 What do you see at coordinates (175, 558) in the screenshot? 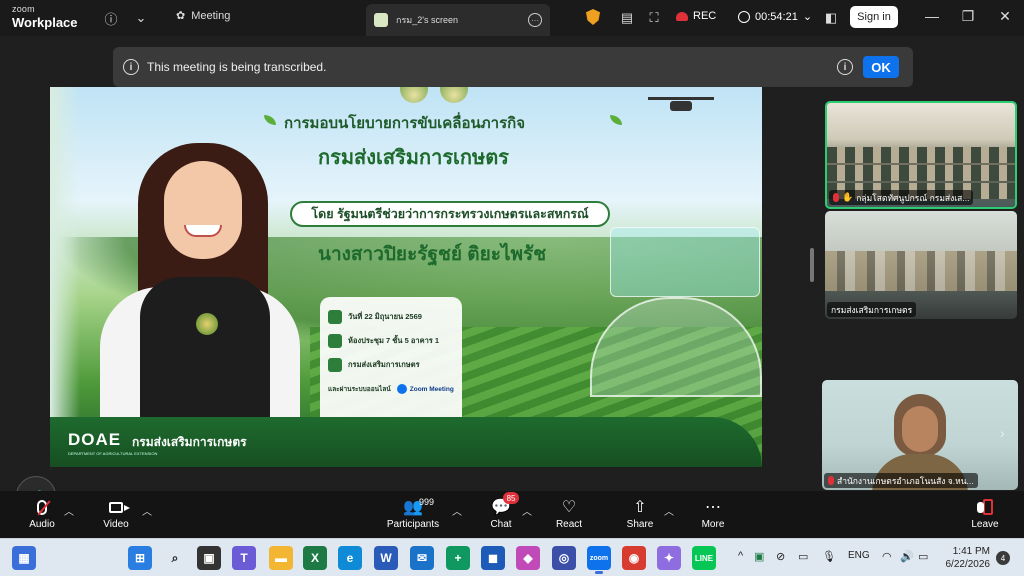
I see `search-icon: ⌕` at bounding box center [175, 558].